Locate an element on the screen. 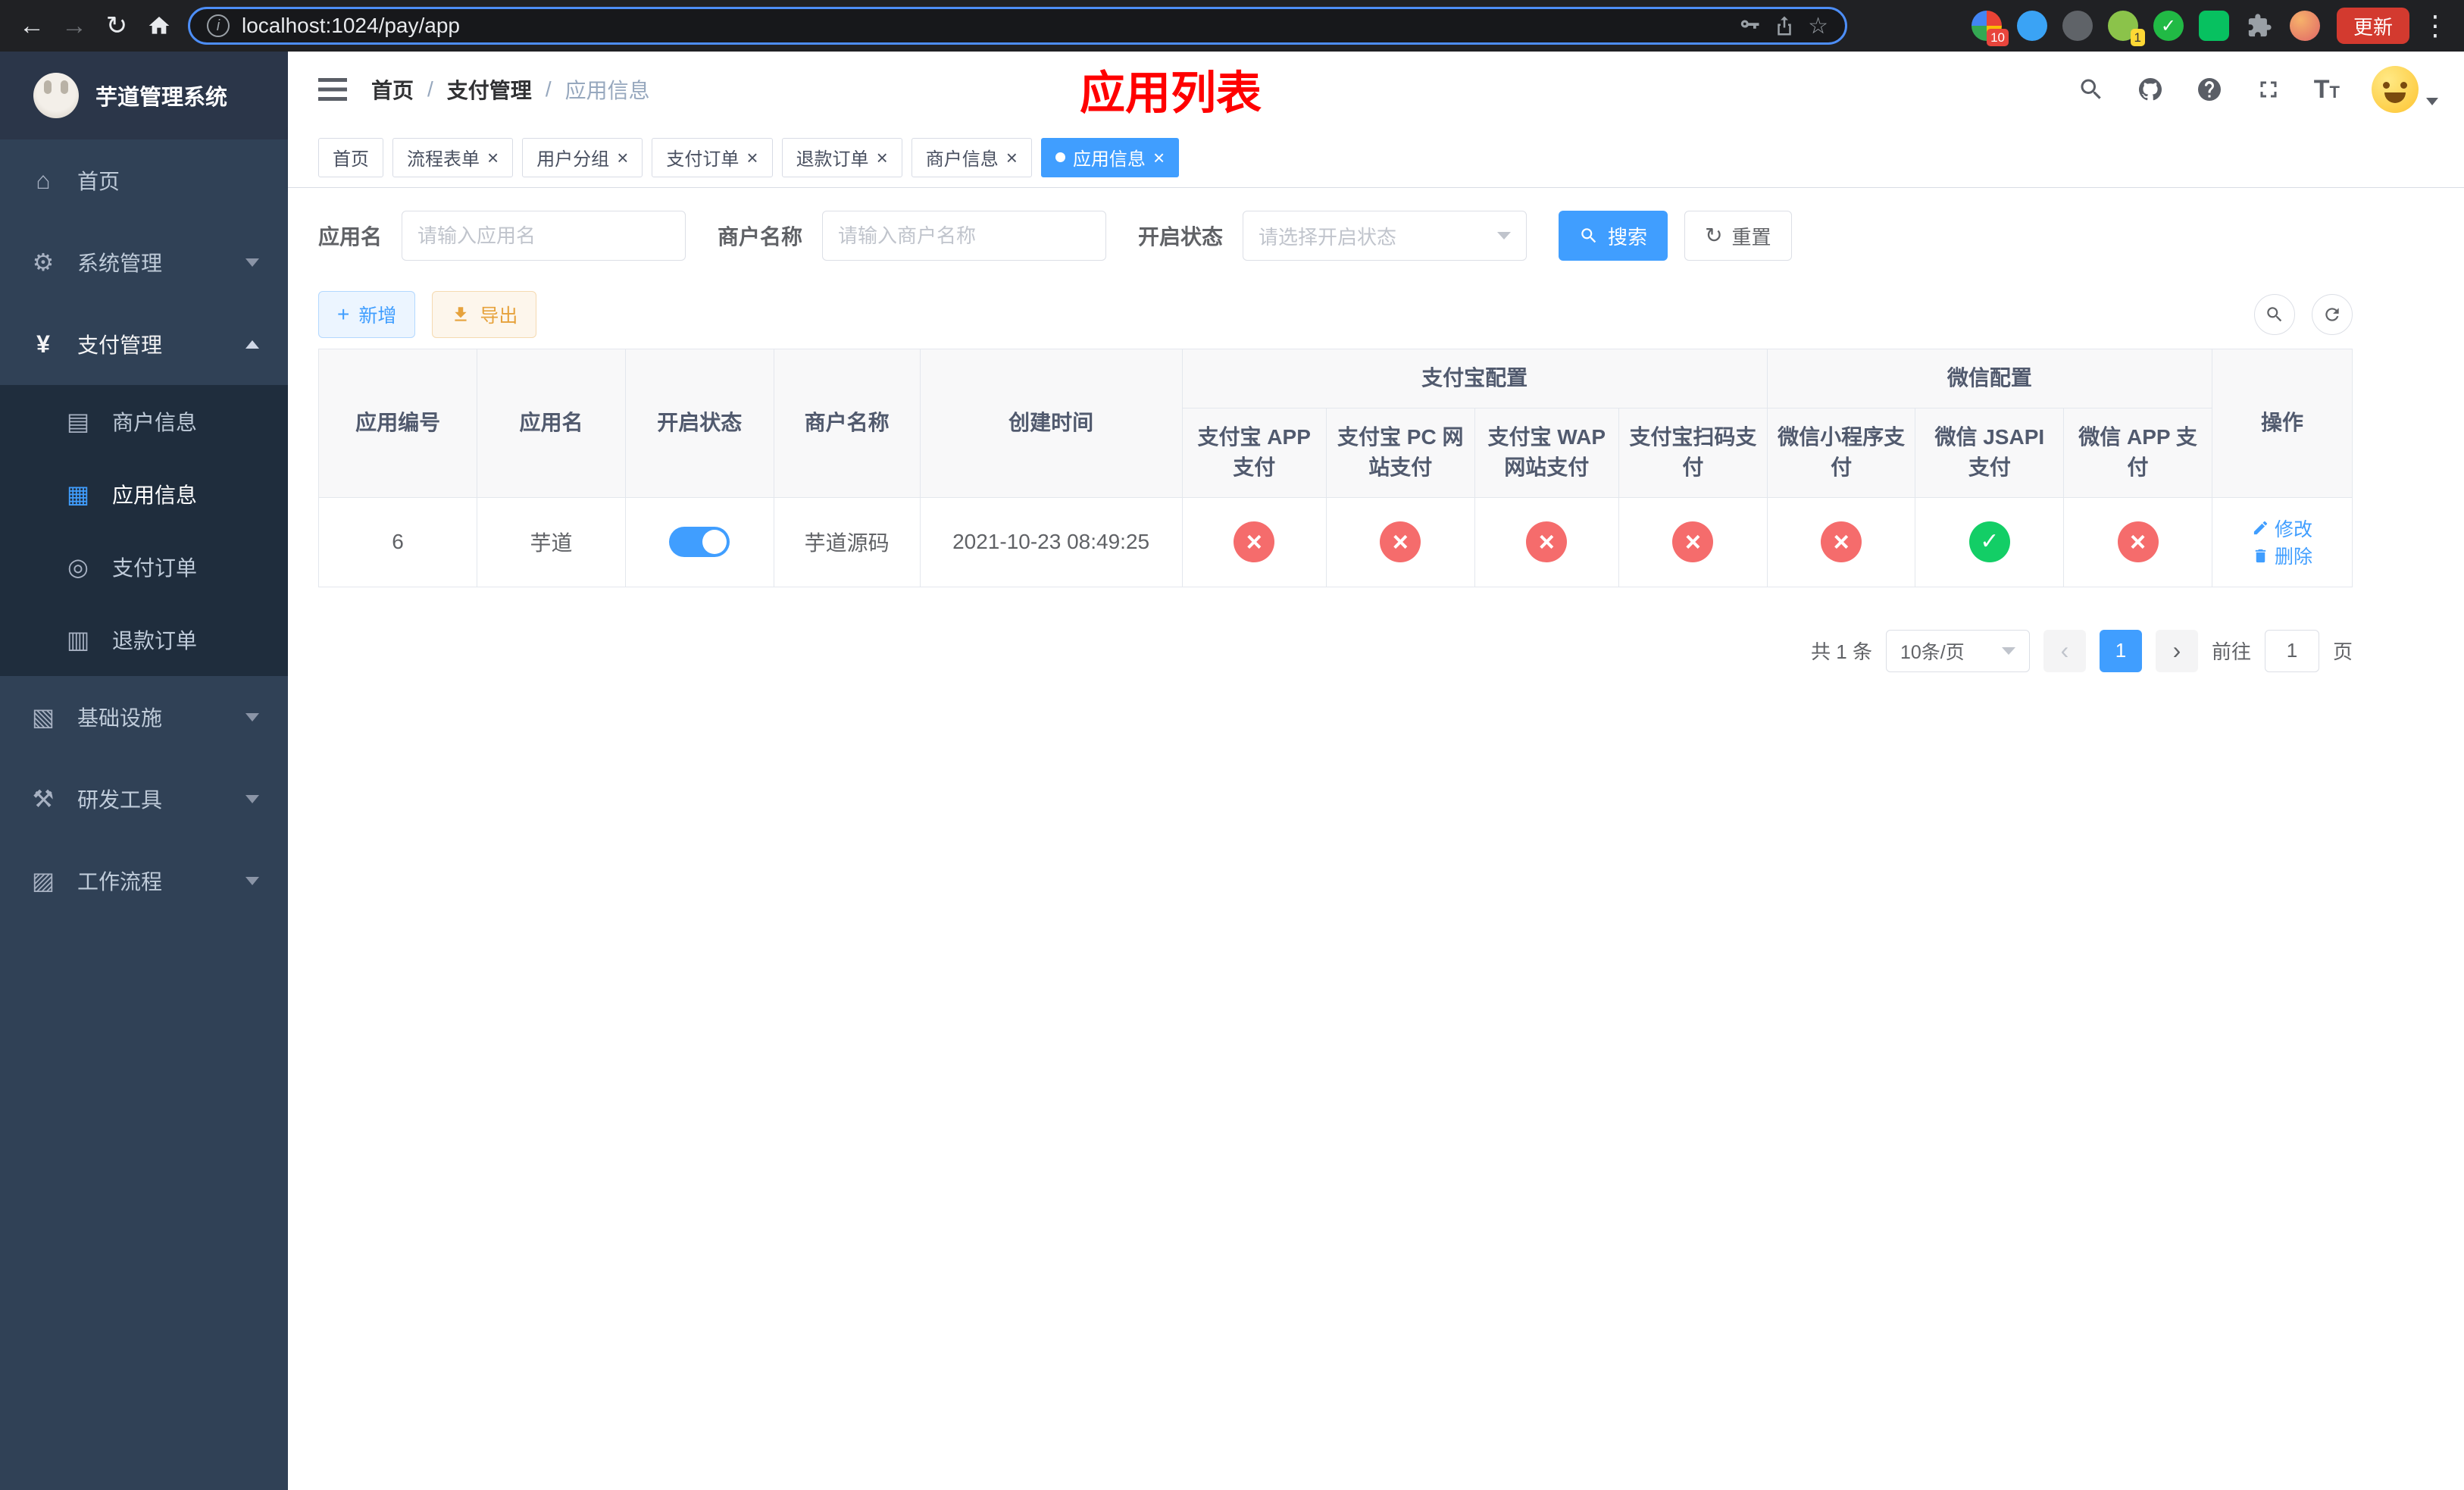 The image size is (2464, 1490). payment-submenu: ▤ 商户信息 ▦ 应用信息 ◎ 支付订单 ▥ 退款订单 is located at coordinates (144, 530).